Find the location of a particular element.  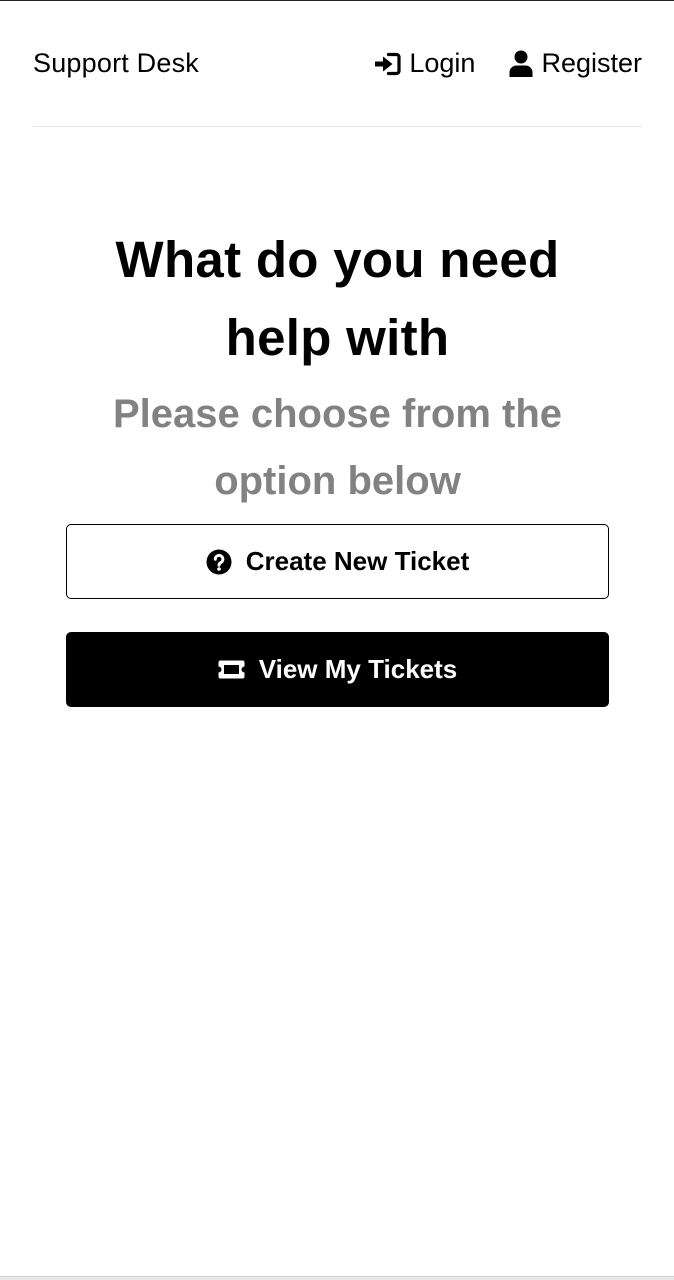

user-icon is located at coordinates (521, 63).